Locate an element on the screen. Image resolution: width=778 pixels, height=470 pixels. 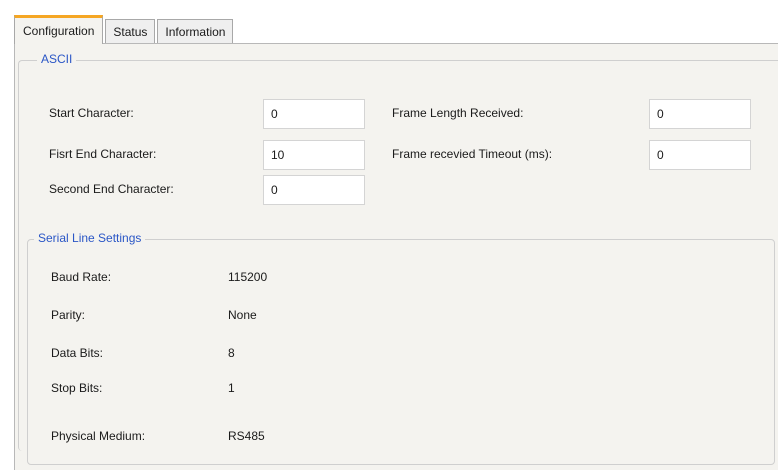
physical-medium-label: Physical Medium: is located at coordinates (98, 436).